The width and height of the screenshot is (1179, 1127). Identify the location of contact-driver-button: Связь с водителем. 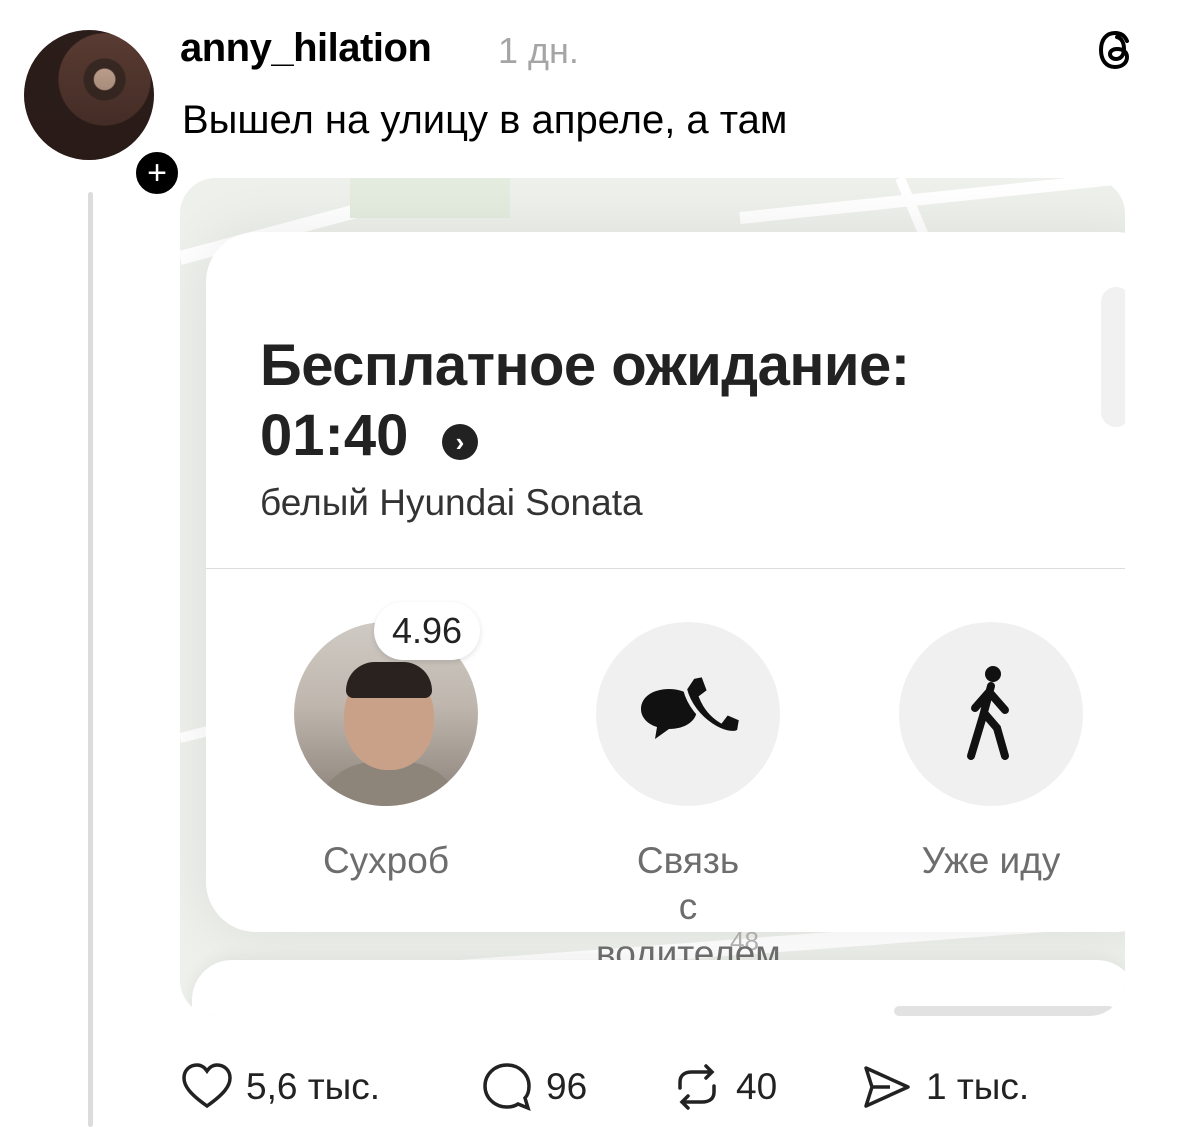
(688, 799).